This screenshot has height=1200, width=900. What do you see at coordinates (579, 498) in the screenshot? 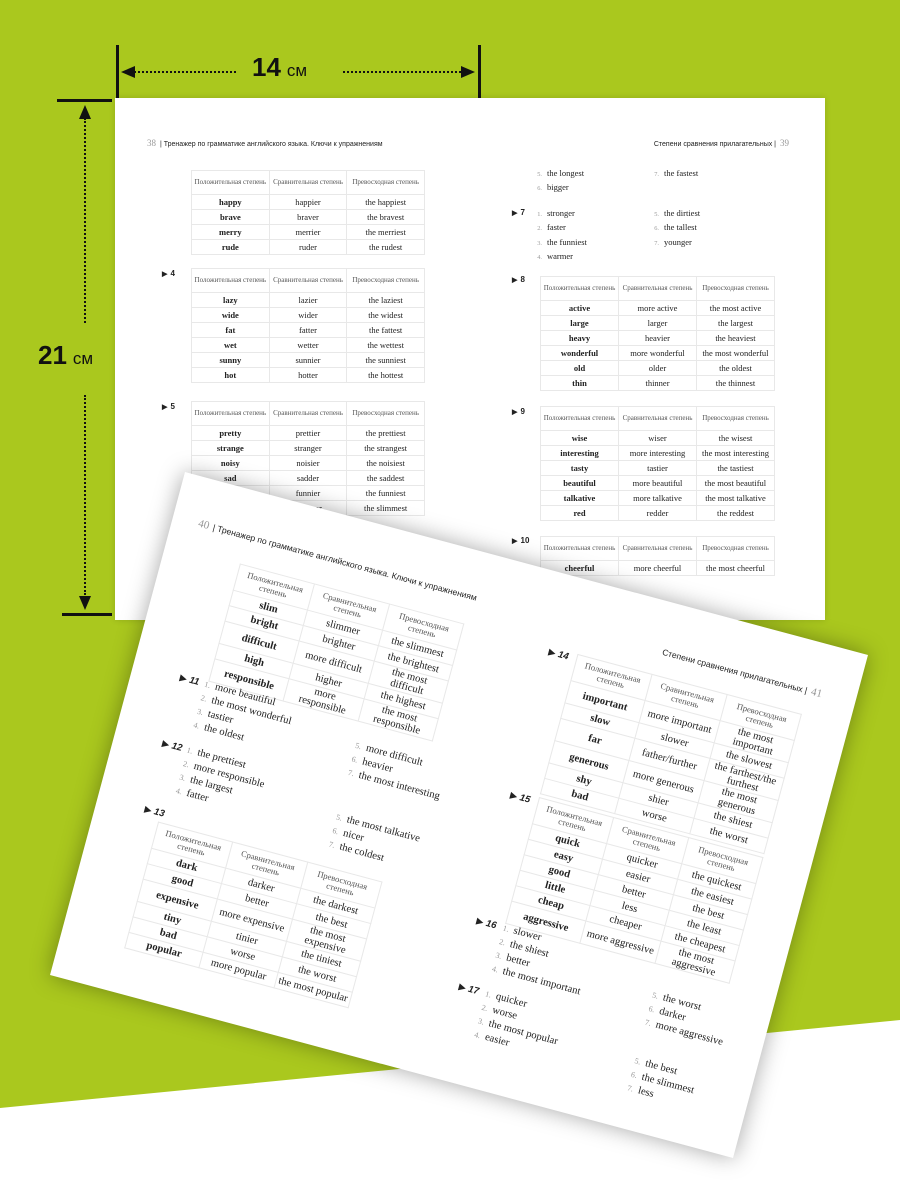
I see `positive-degree-cell: talkative` at bounding box center [579, 498].